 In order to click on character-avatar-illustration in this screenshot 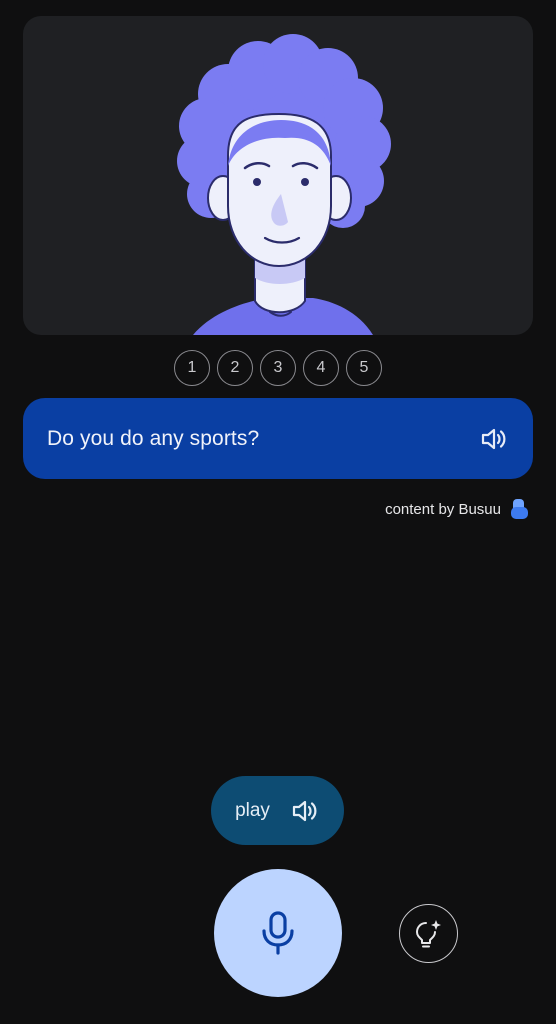, I will do `click(284, 184)`.